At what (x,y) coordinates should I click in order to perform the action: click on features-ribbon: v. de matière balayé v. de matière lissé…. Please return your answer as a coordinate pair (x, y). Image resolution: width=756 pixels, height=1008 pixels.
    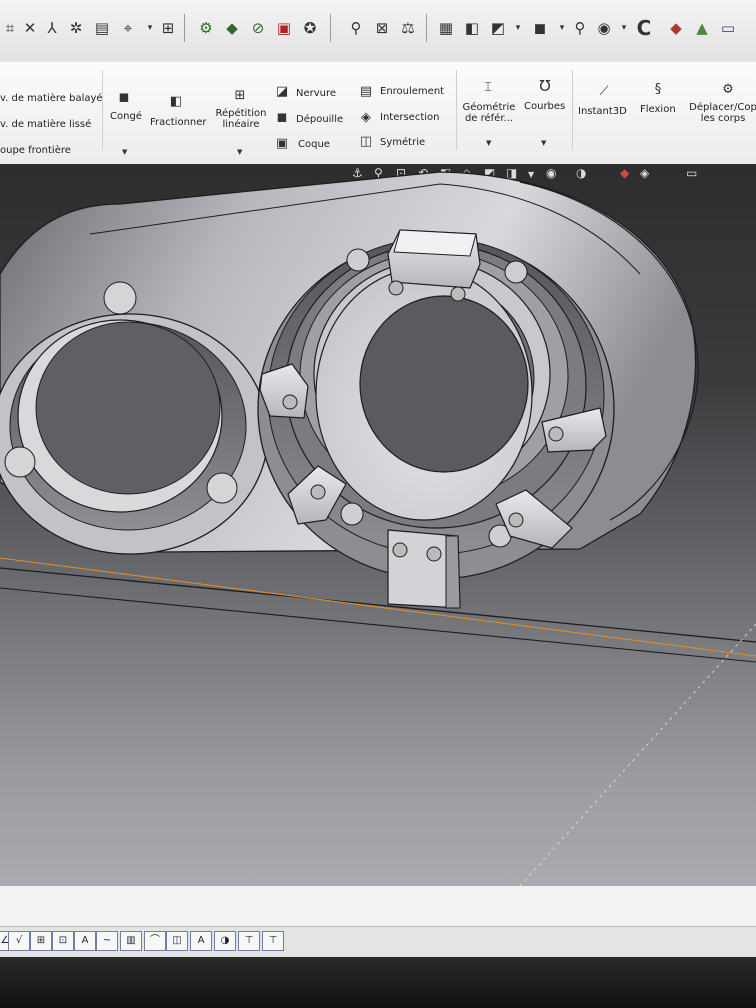
    Looking at the image, I should click on (378, 113).